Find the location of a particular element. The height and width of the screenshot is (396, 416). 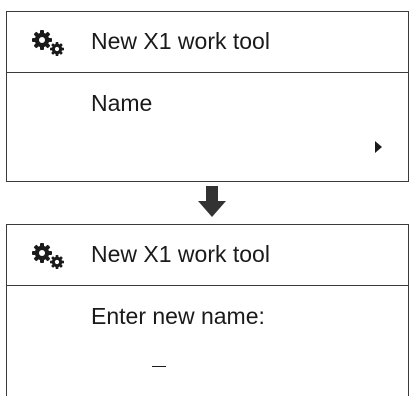

name-prompt: Enter new name: is located at coordinates (178, 316).